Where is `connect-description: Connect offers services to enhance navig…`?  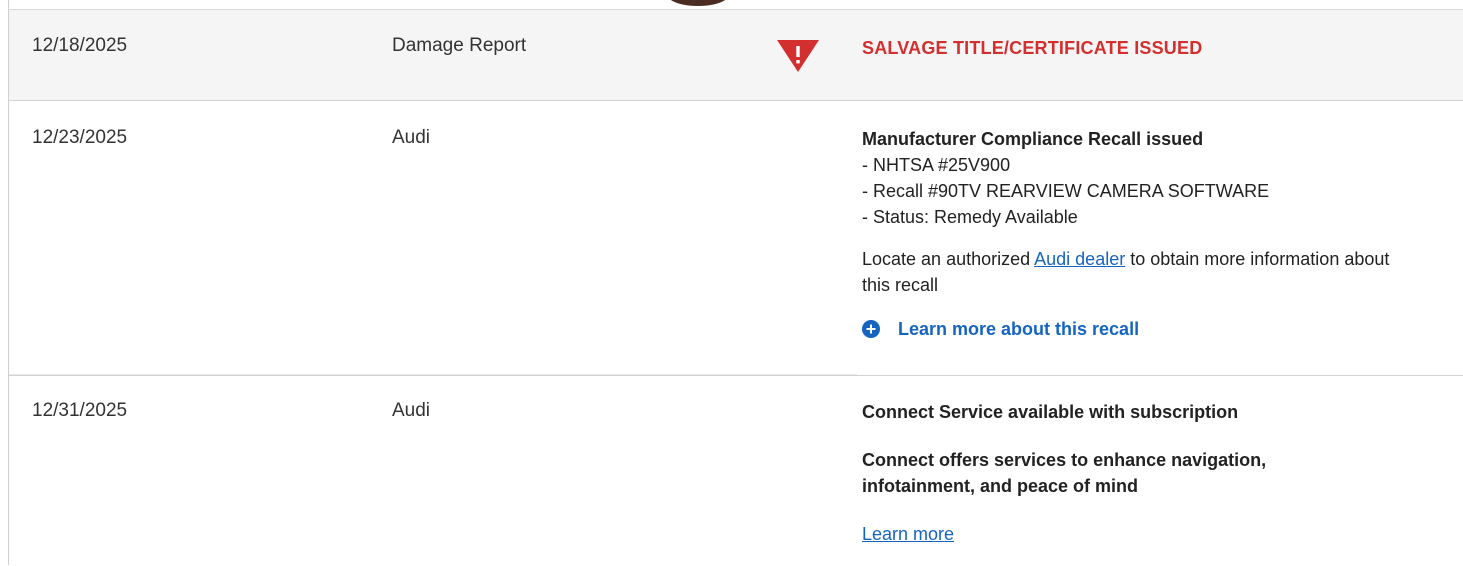 connect-description: Connect offers services to enhance navig… is located at coordinates (1064, 473).